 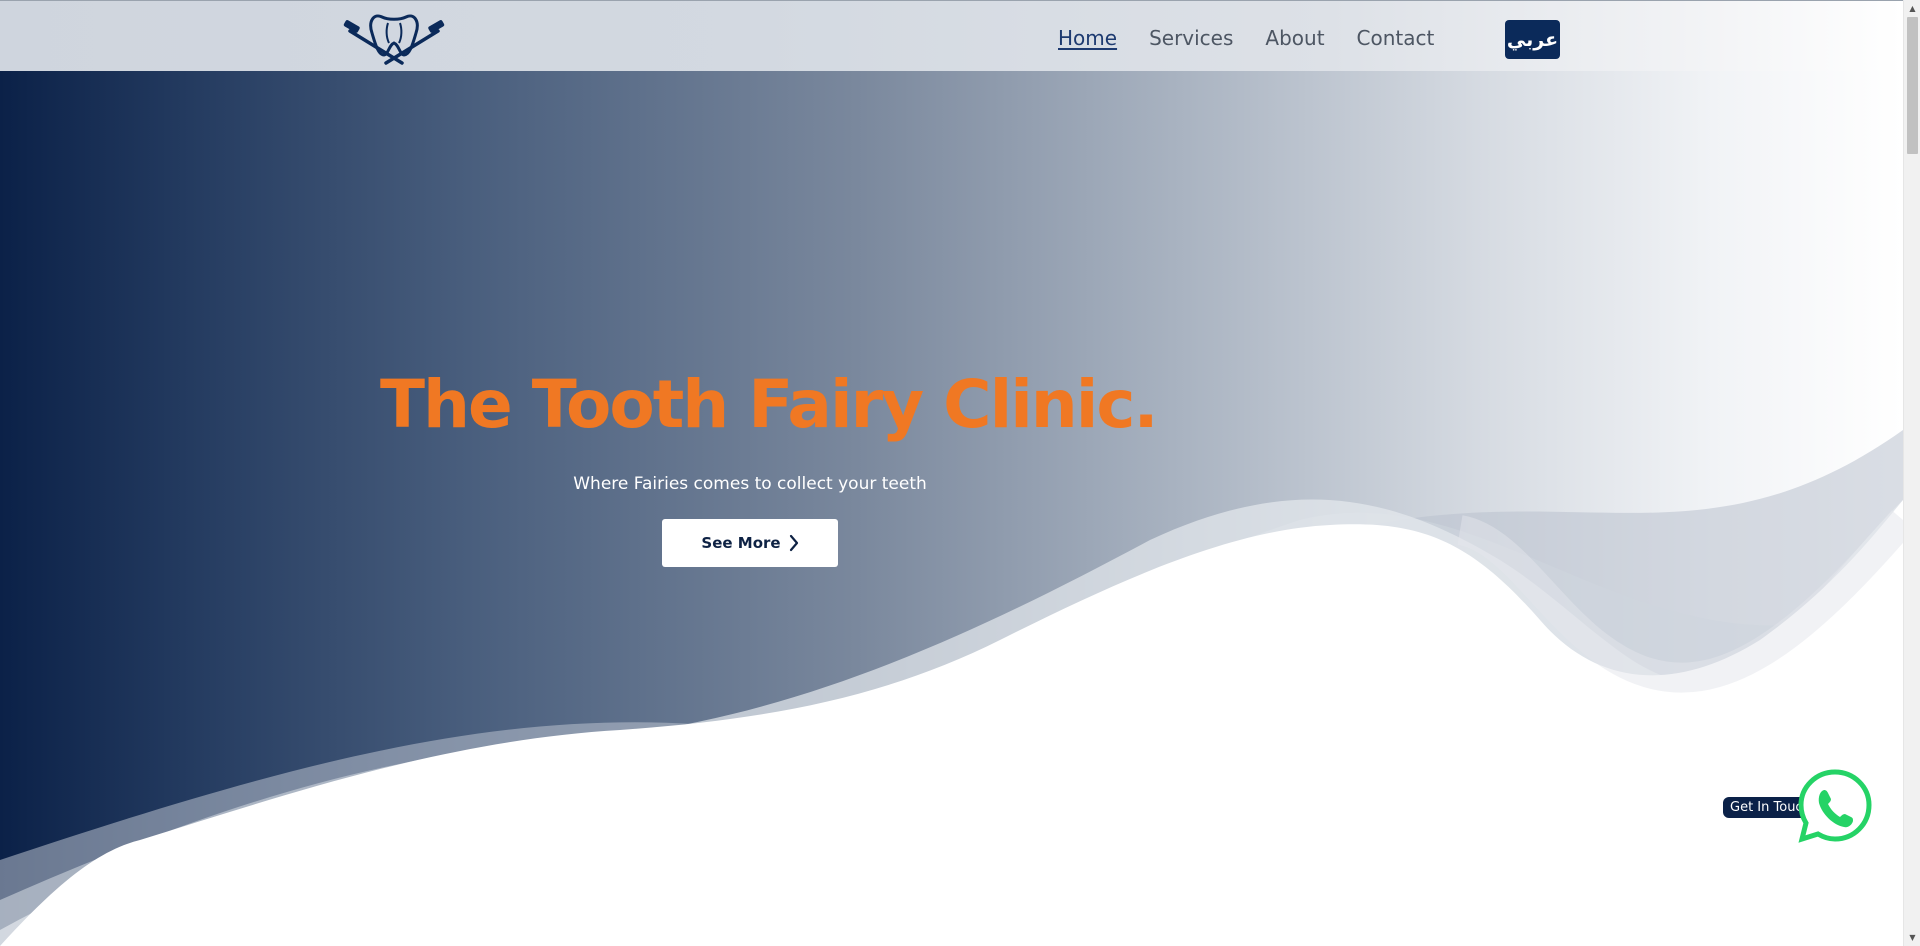 What do you see at coordinates (1912, 8) in the screenshot?
I see `scroll-up-arrow-icon: ▲` at bounding box center [1912, 8].